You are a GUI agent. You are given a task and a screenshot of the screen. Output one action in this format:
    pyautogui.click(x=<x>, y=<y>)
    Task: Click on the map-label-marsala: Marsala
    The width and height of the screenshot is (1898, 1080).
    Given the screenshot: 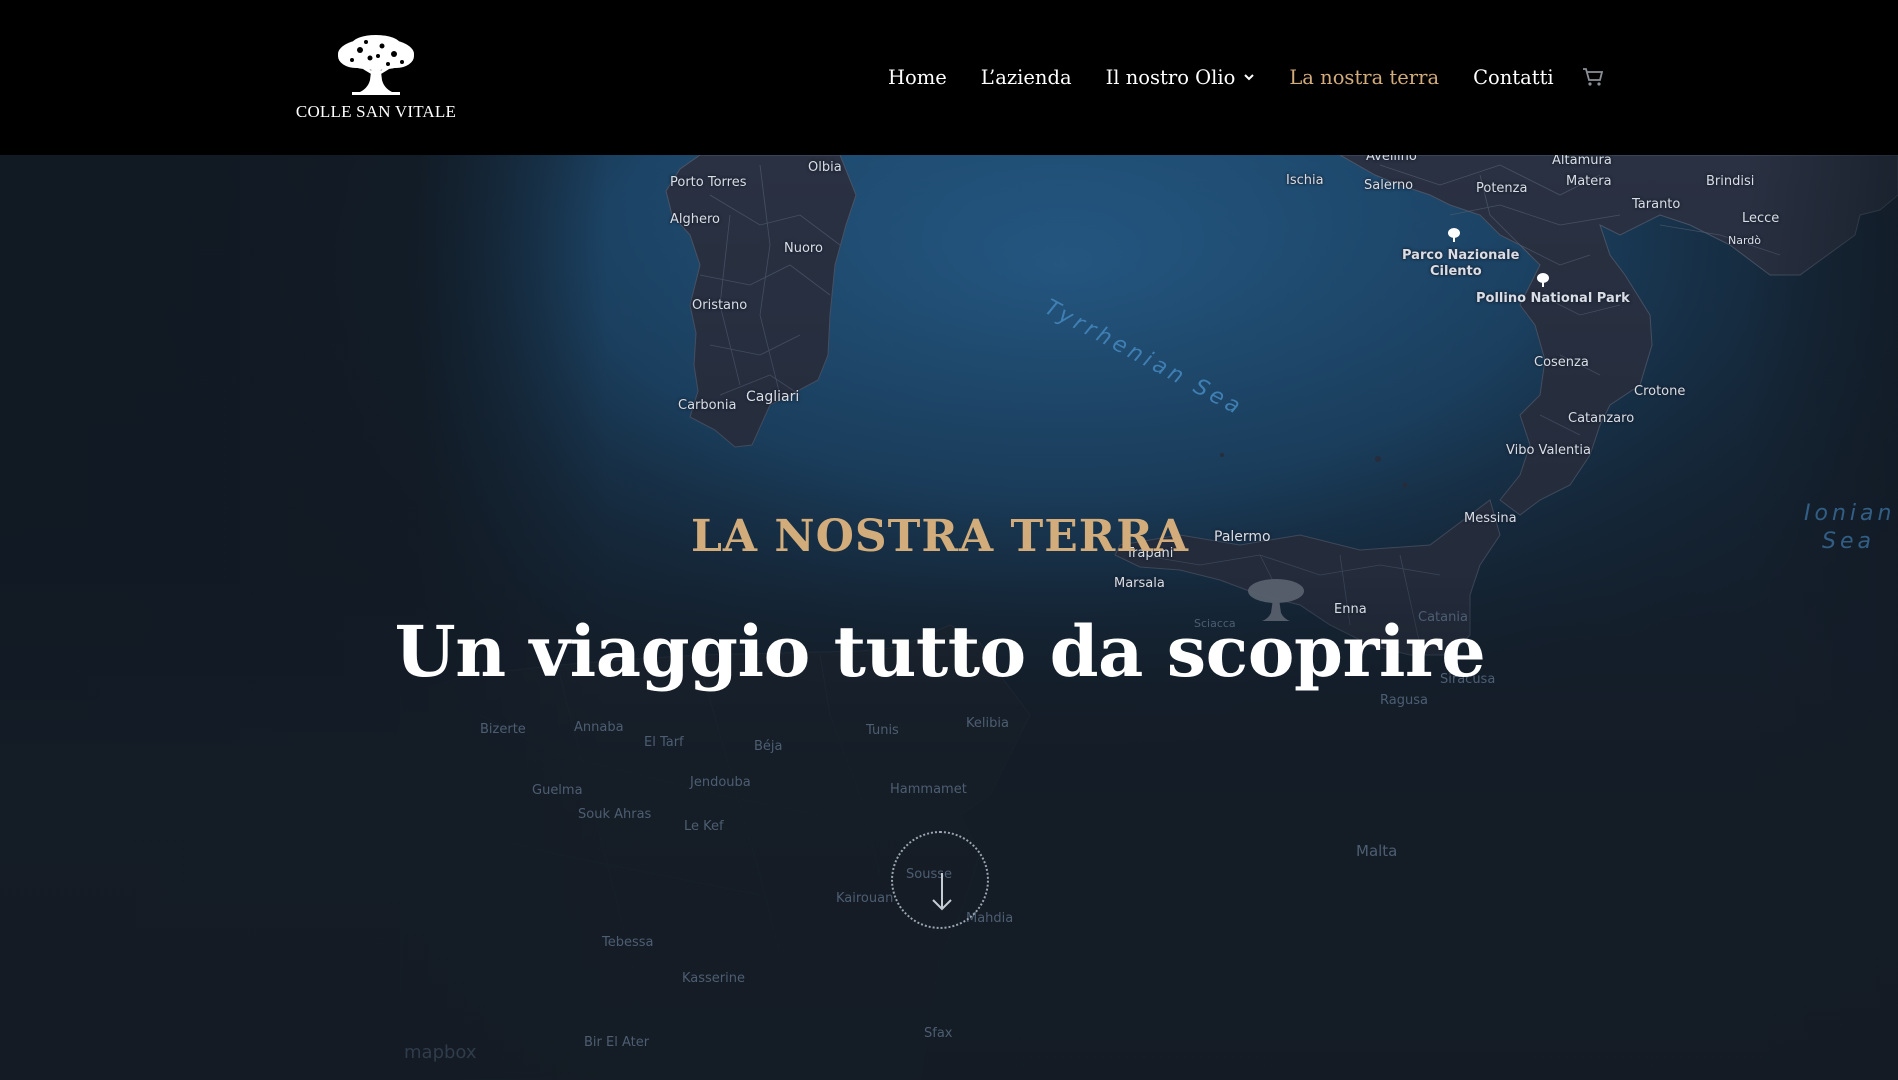 What is the action you would take?
    pyautogui.click(x=1139, y=583)
    